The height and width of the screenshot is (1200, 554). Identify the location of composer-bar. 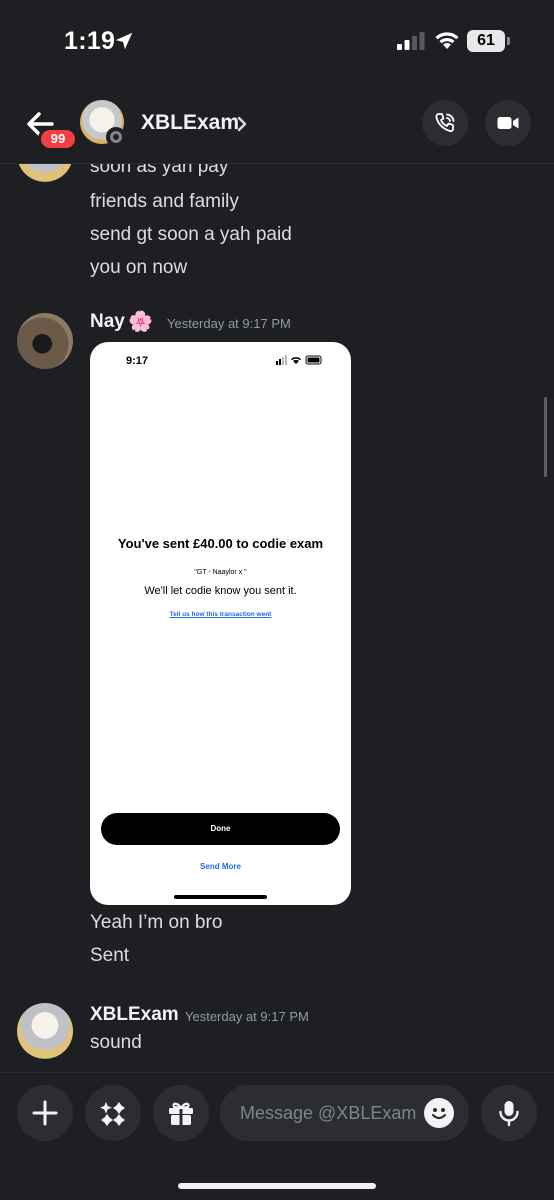
(277, 1136).